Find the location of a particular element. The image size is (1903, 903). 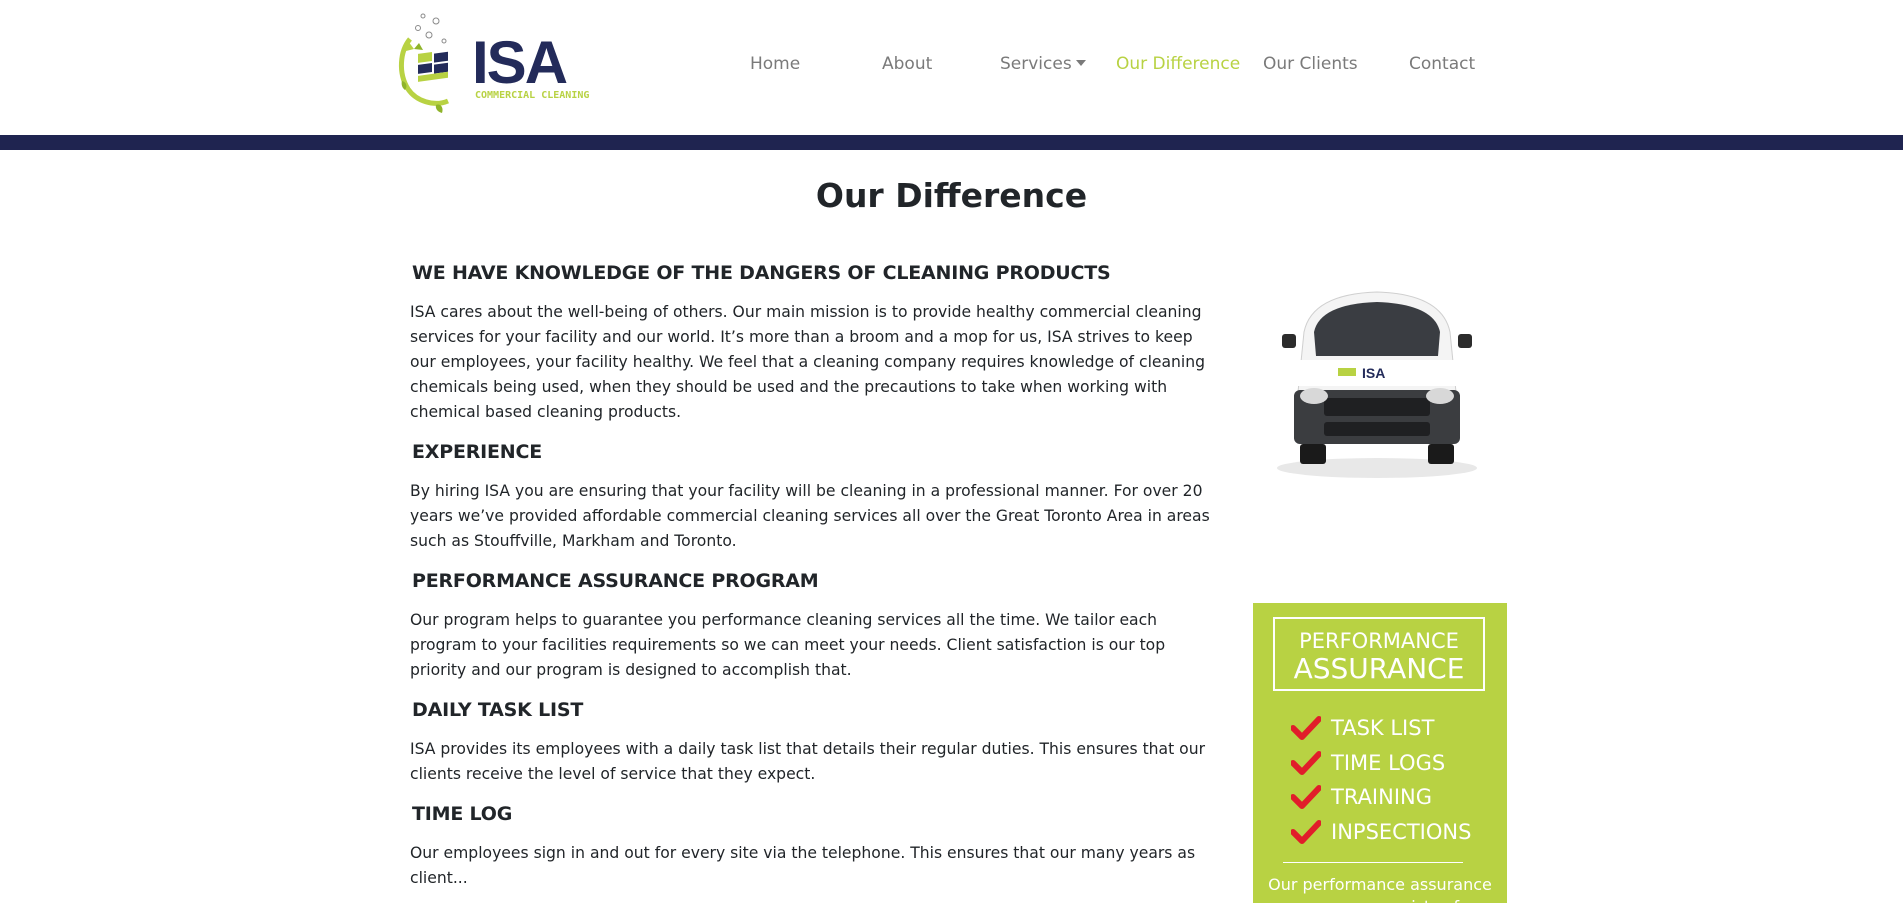

van-image: ISA is located at coordinates (1377, 388).